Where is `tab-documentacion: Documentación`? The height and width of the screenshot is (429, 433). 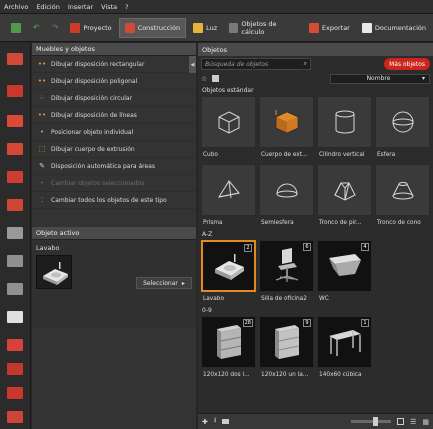 tab-documentacion: Documentación is located at coordinates (394, 28).